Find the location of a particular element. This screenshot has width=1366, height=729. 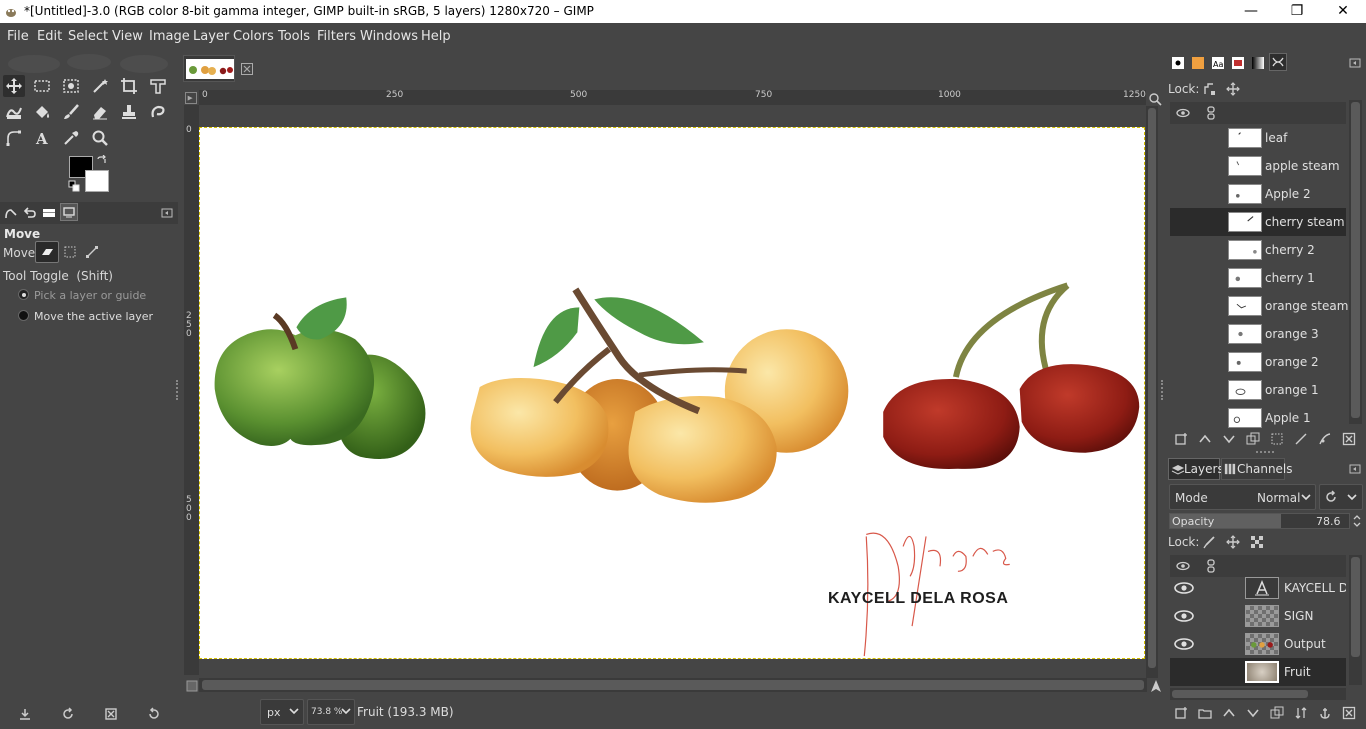

channels-tab: Channels is located at coordinates (1257, 469).